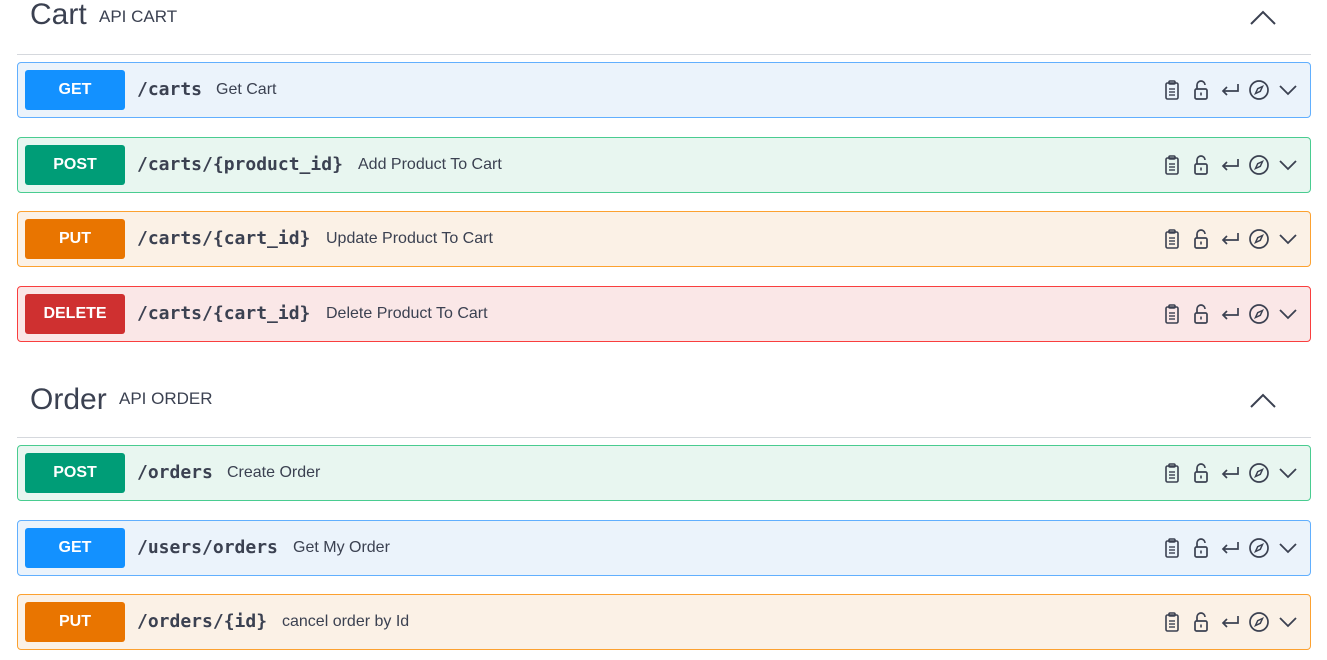  Describe the element at coordinates (407, 313) in the screenshot. I see `operation-summary: Delete Product To Cart` at that location.